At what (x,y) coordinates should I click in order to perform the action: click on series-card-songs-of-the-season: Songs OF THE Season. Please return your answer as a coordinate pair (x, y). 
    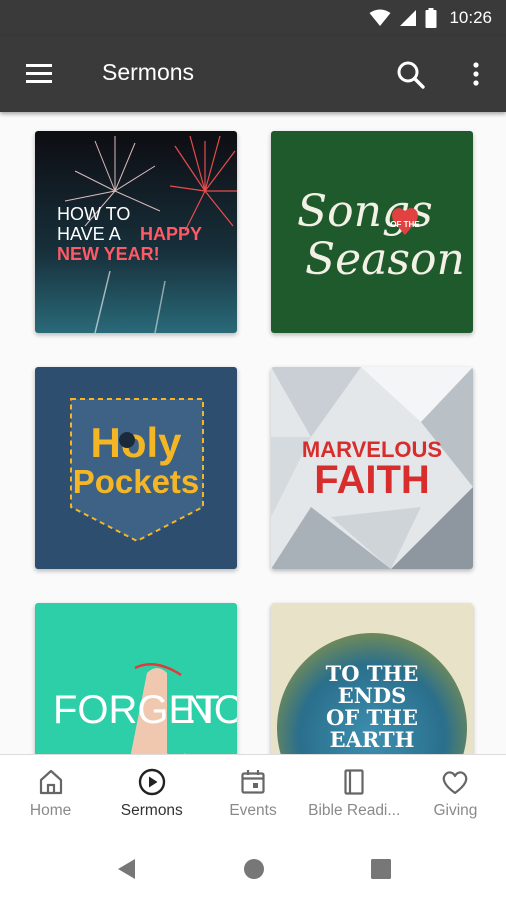
    Looking at the image, I should click on (372, 232).